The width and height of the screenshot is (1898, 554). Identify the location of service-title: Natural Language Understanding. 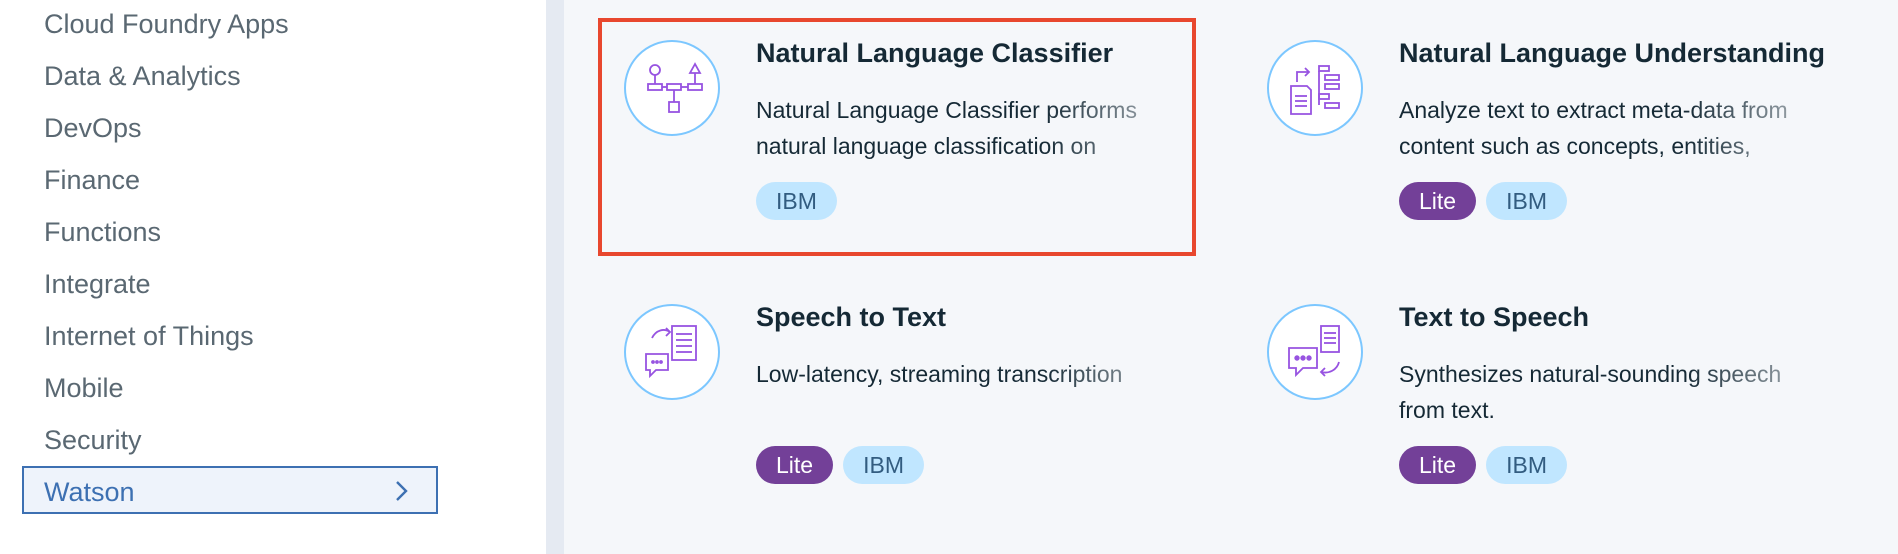
(1612, 53).